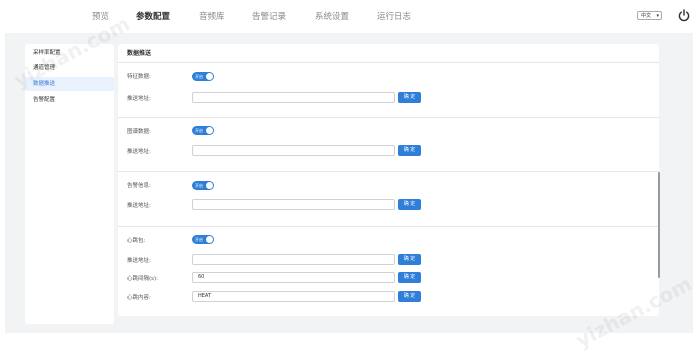 This screenshot has width=698, height=353. Describe the element at coordinates (293, 204) in the screenshot. I see `alarm-info-address-input` at that location.